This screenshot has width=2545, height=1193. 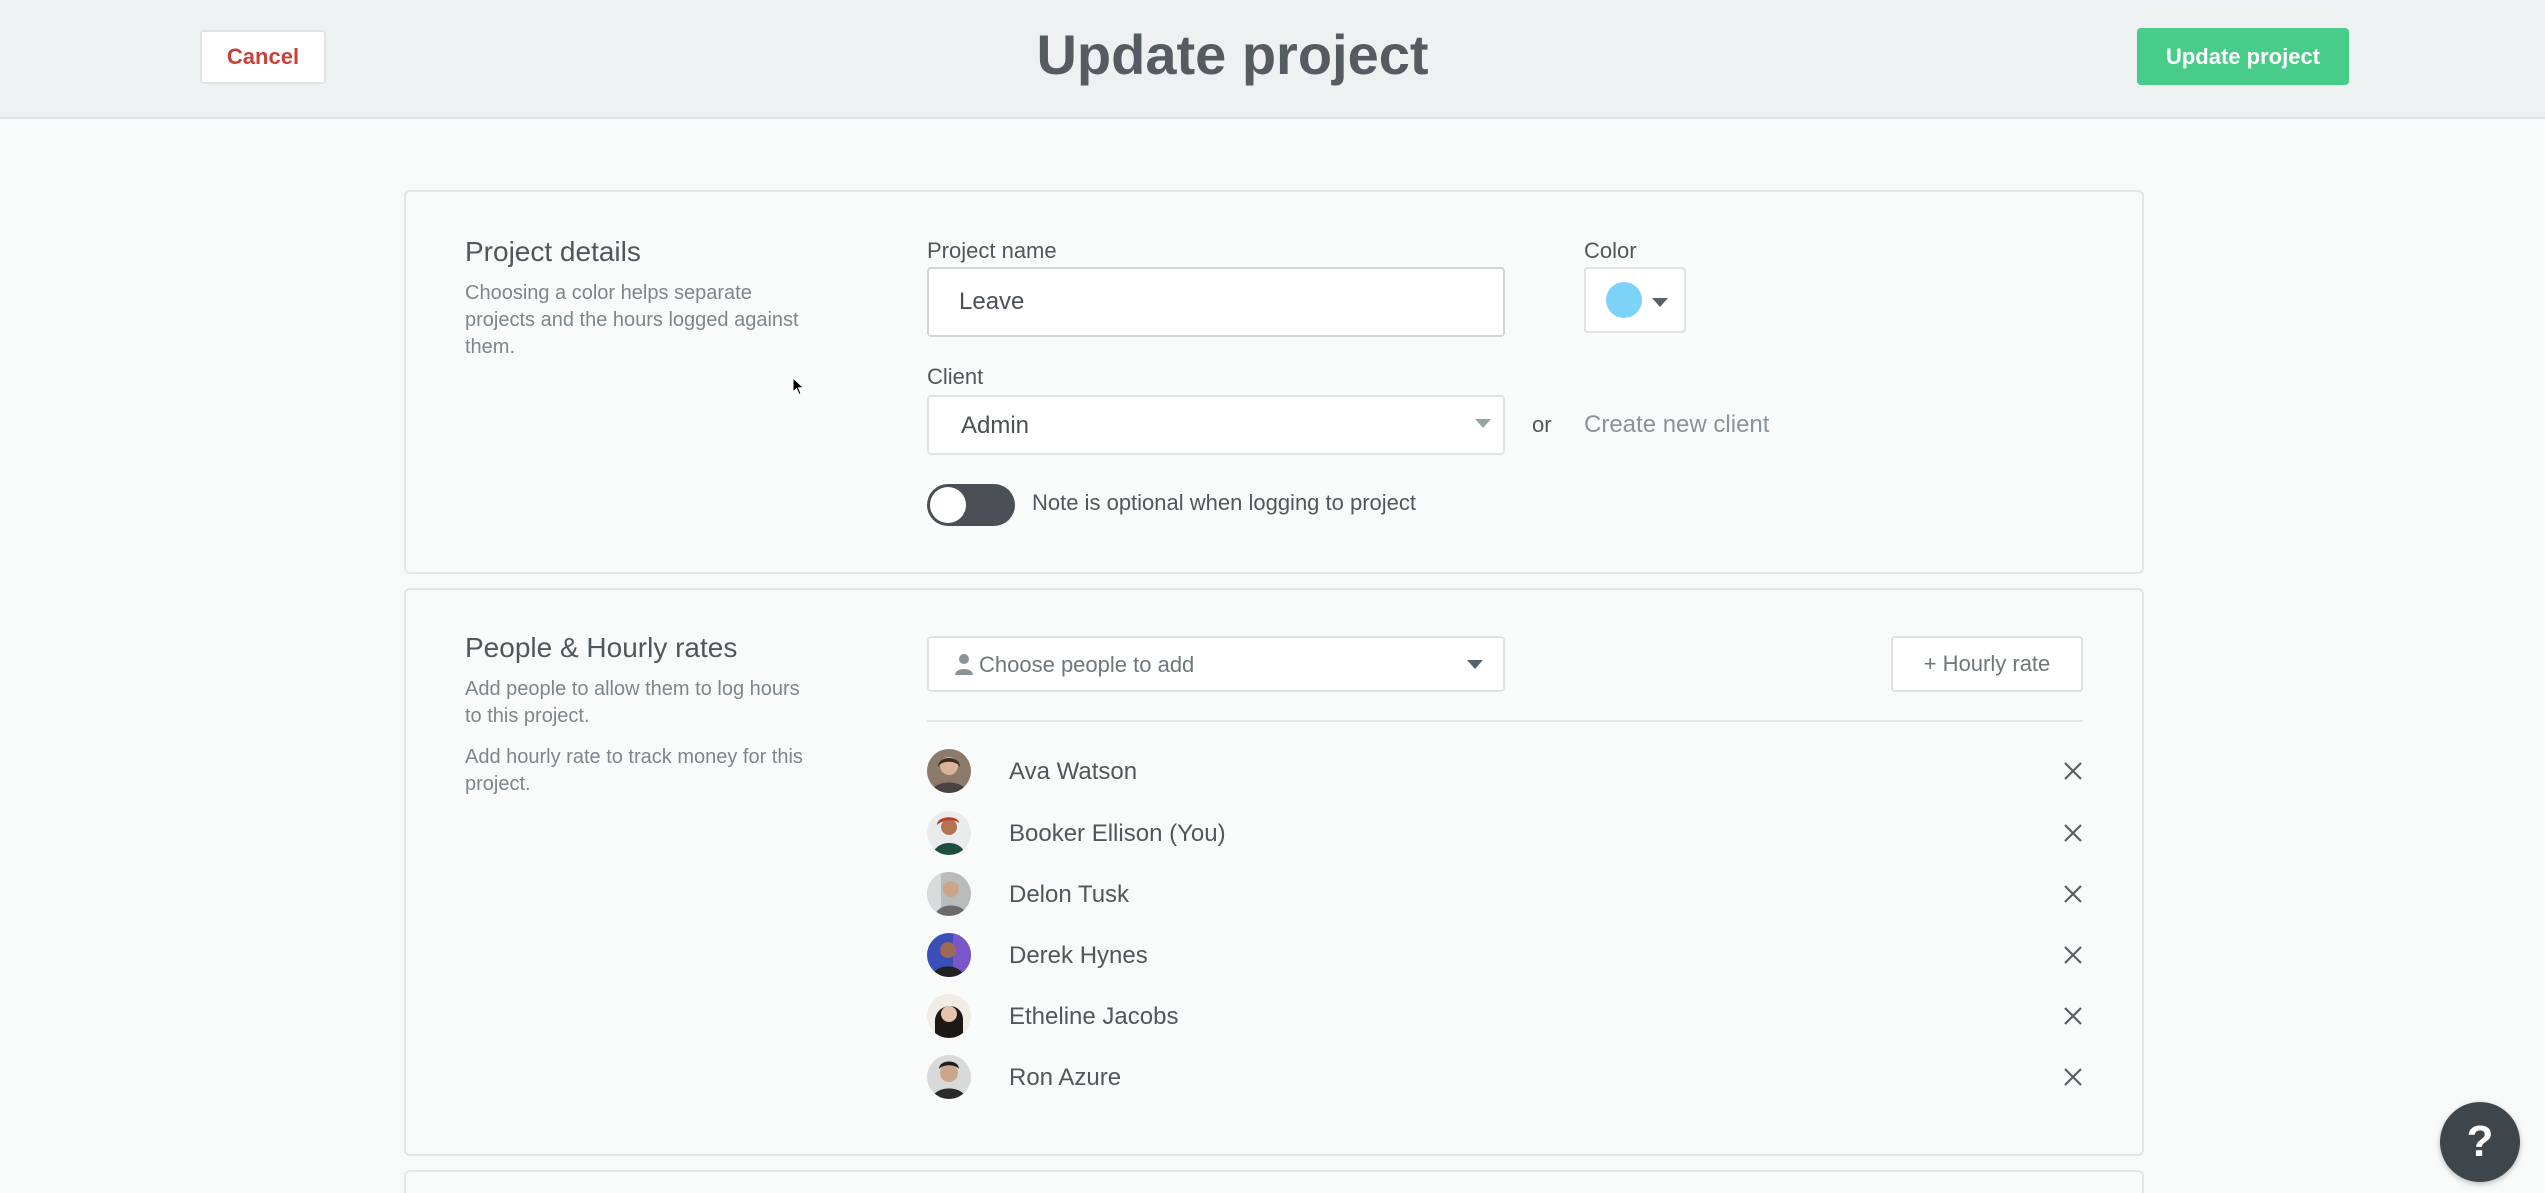 I want to click on note-optional-toggle, so click(x=971, y=505).